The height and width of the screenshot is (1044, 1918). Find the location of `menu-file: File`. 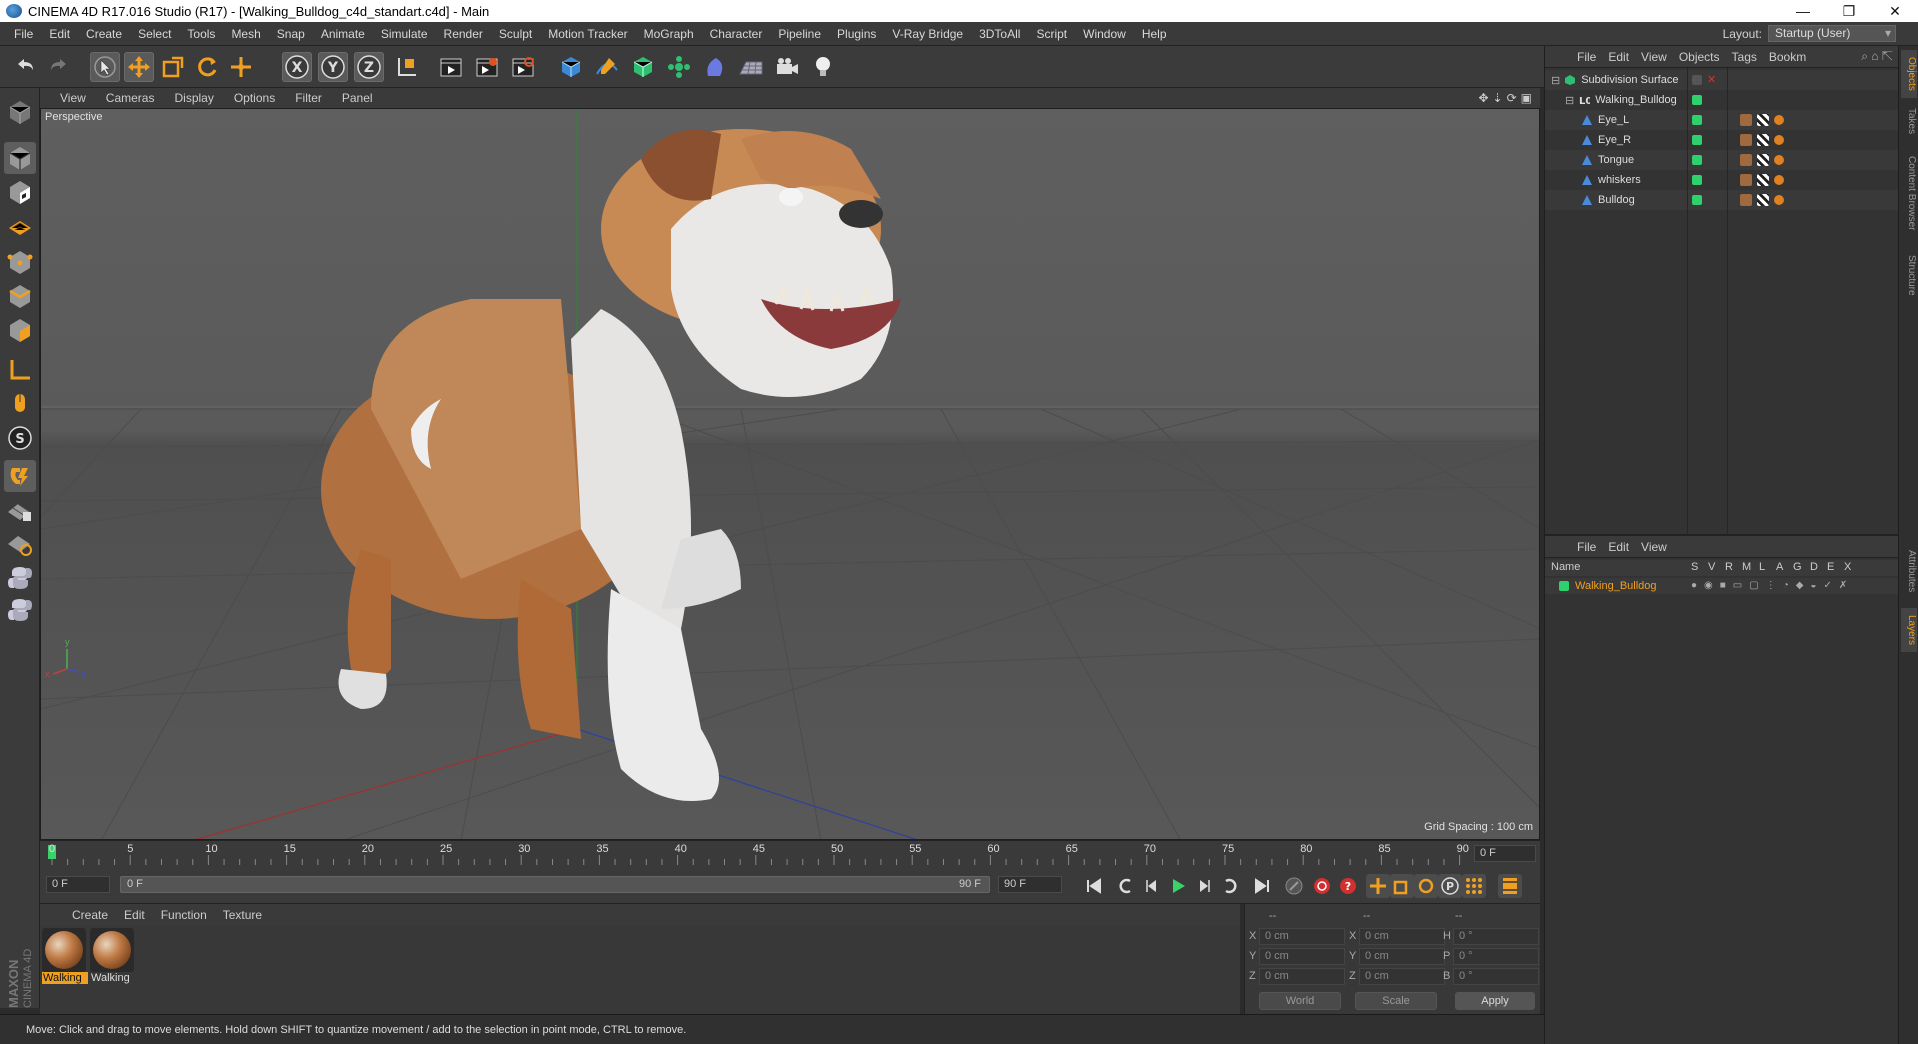

menu-file: File is located at coordinates (23, 34).